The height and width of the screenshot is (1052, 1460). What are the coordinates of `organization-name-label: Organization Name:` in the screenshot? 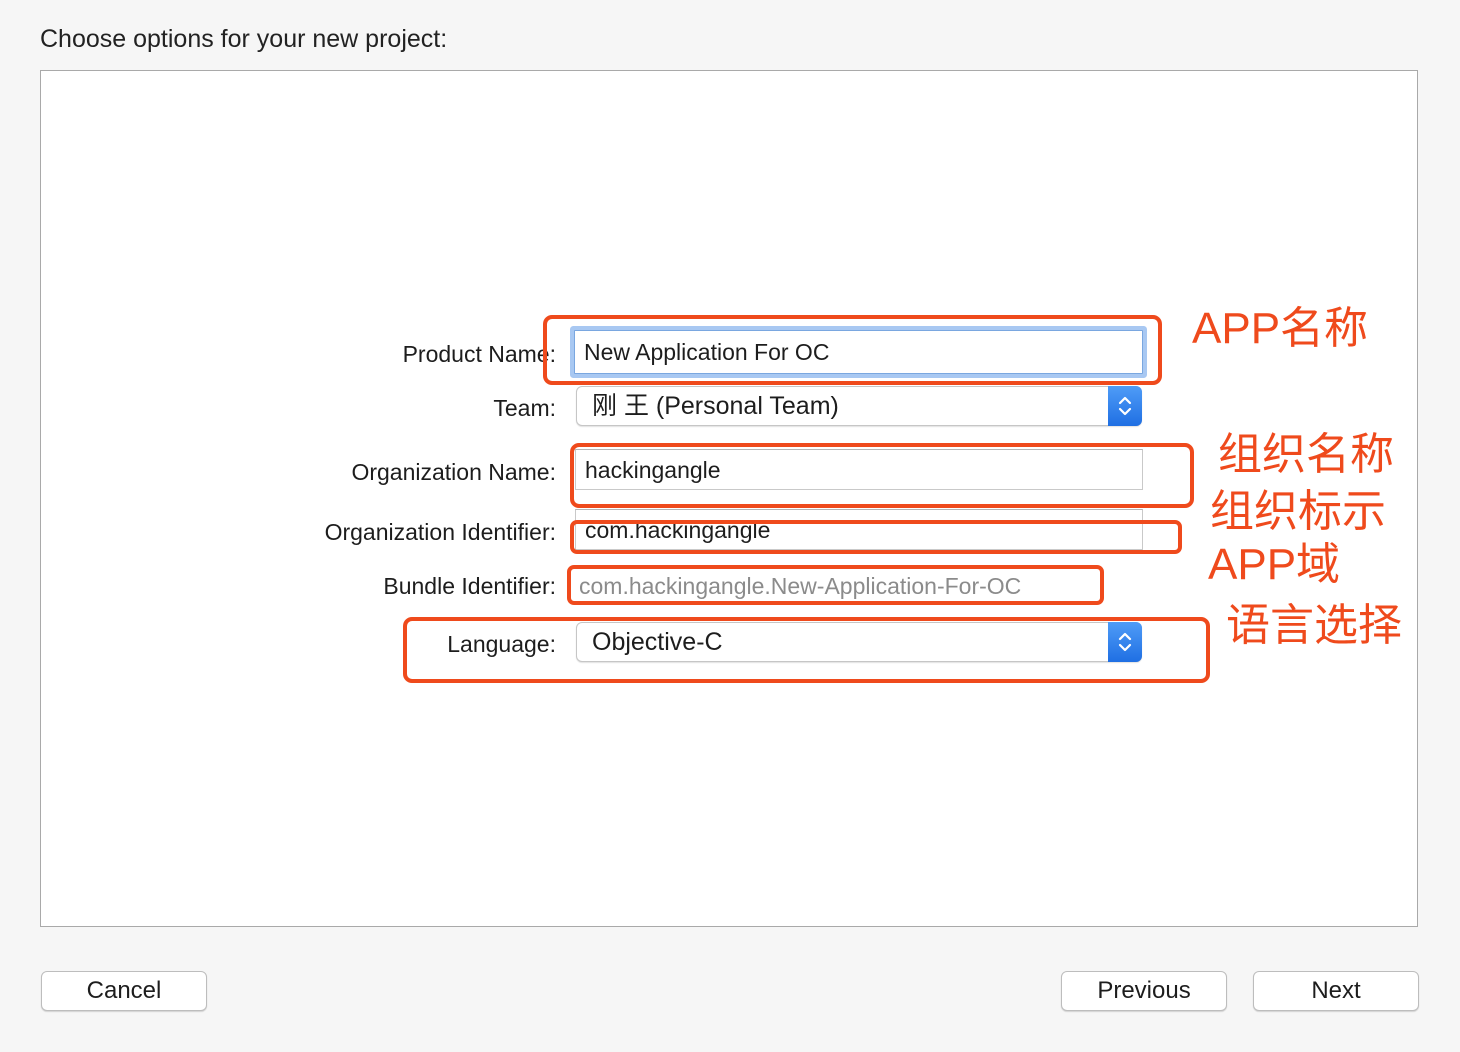 It's located at (453, 472).